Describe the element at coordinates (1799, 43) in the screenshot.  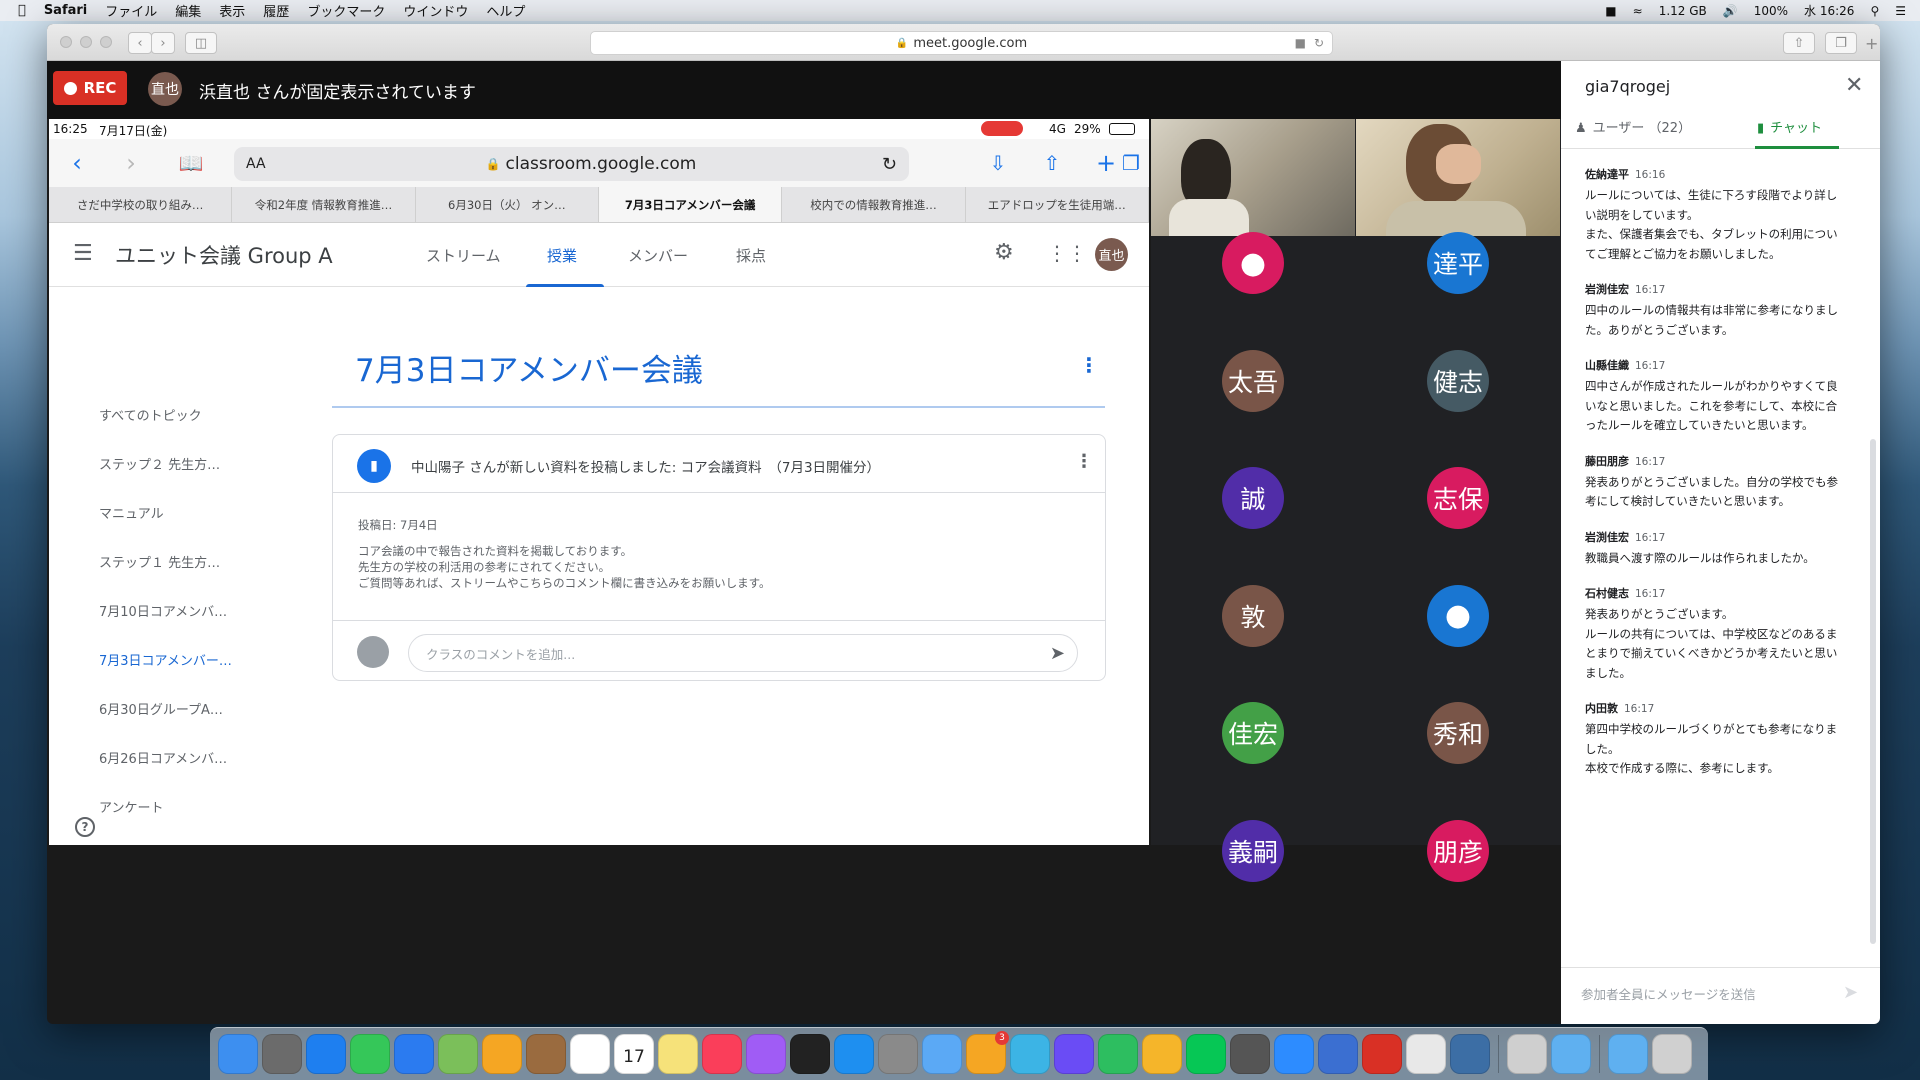
I see `share-button: ⇧` at that location.